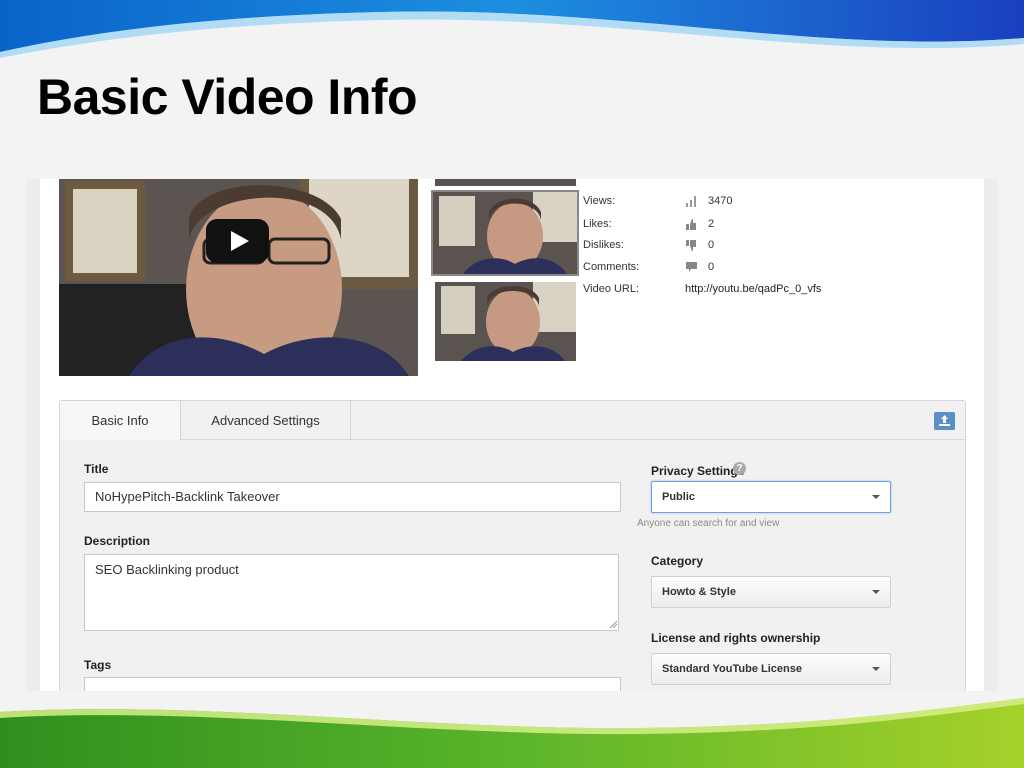 This screenshot has height=768, width=1024. What do you see at coordinates (691, 201) in the screenshot?
I see `bar-chart-icon` at bounding box center [691, 201].